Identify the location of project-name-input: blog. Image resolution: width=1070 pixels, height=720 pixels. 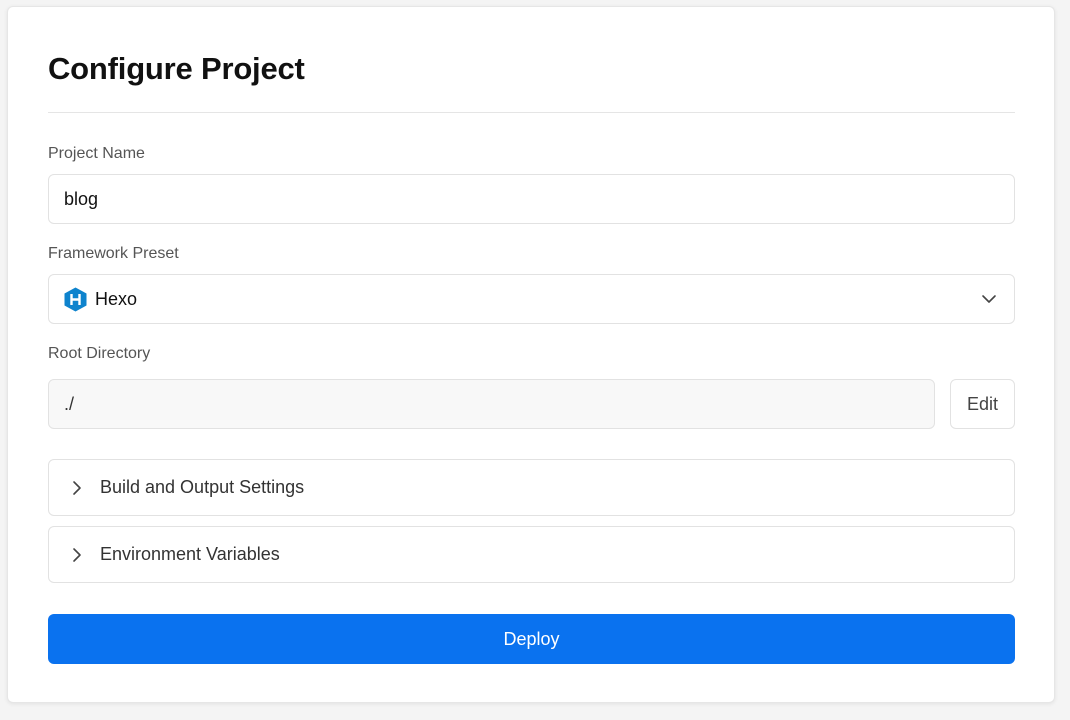
(531, 199).